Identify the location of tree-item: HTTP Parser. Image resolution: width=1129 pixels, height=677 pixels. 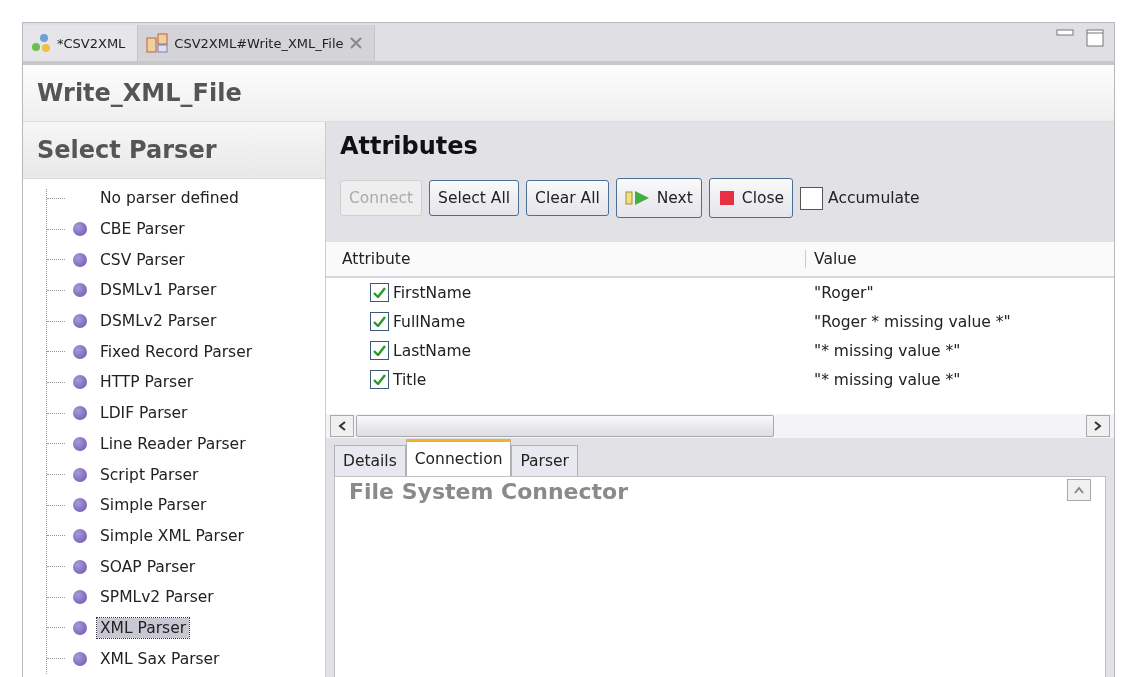
(147, 382).